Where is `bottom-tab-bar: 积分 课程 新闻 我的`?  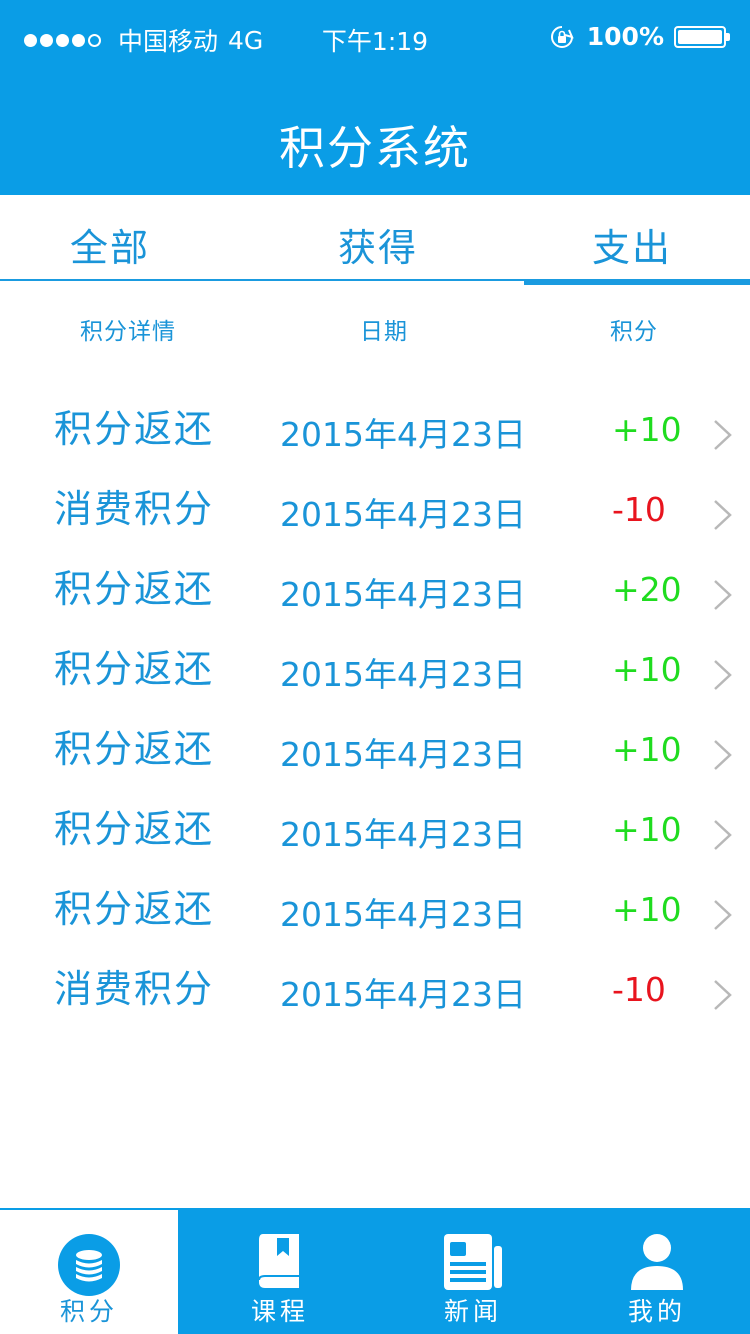
bottom-tab-bar: 积分 课程 新闻 我的 is located at coordinates (375, 1271).